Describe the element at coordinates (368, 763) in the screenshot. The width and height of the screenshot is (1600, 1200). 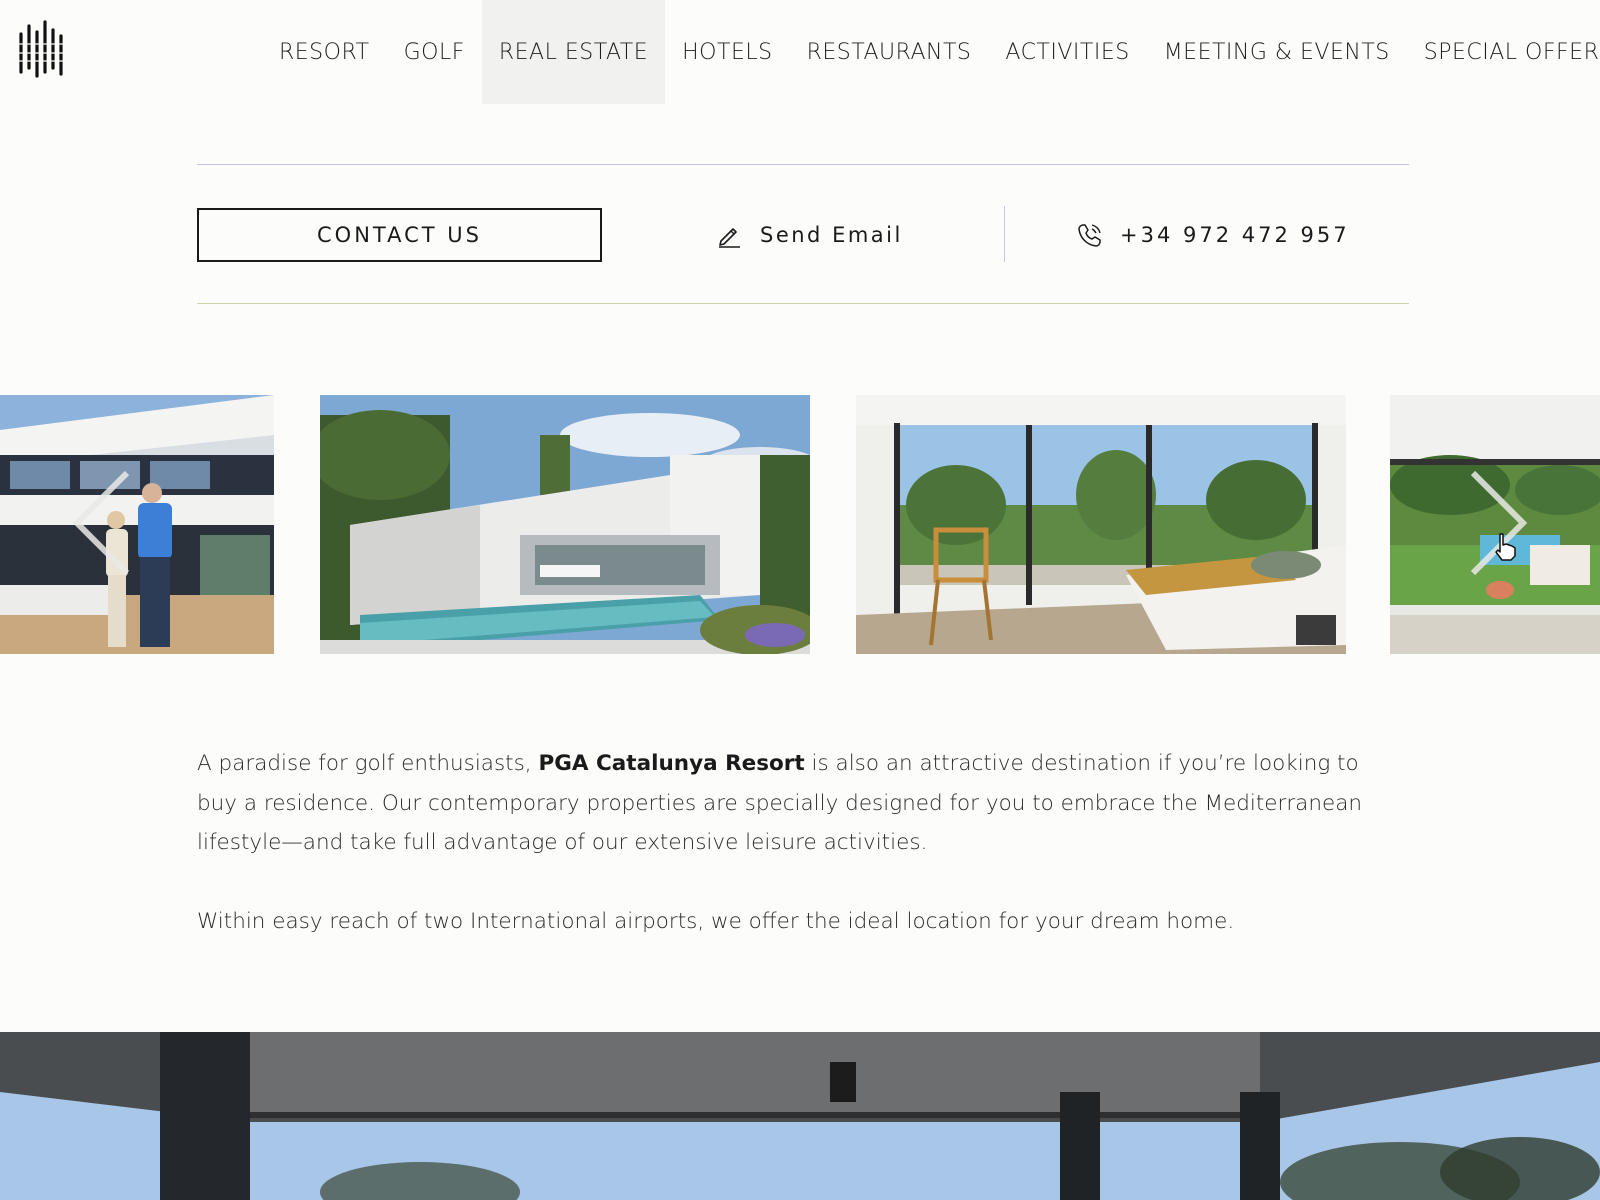
I see `intro-text-start: A paradise for golf enthusiasts,` at that location.